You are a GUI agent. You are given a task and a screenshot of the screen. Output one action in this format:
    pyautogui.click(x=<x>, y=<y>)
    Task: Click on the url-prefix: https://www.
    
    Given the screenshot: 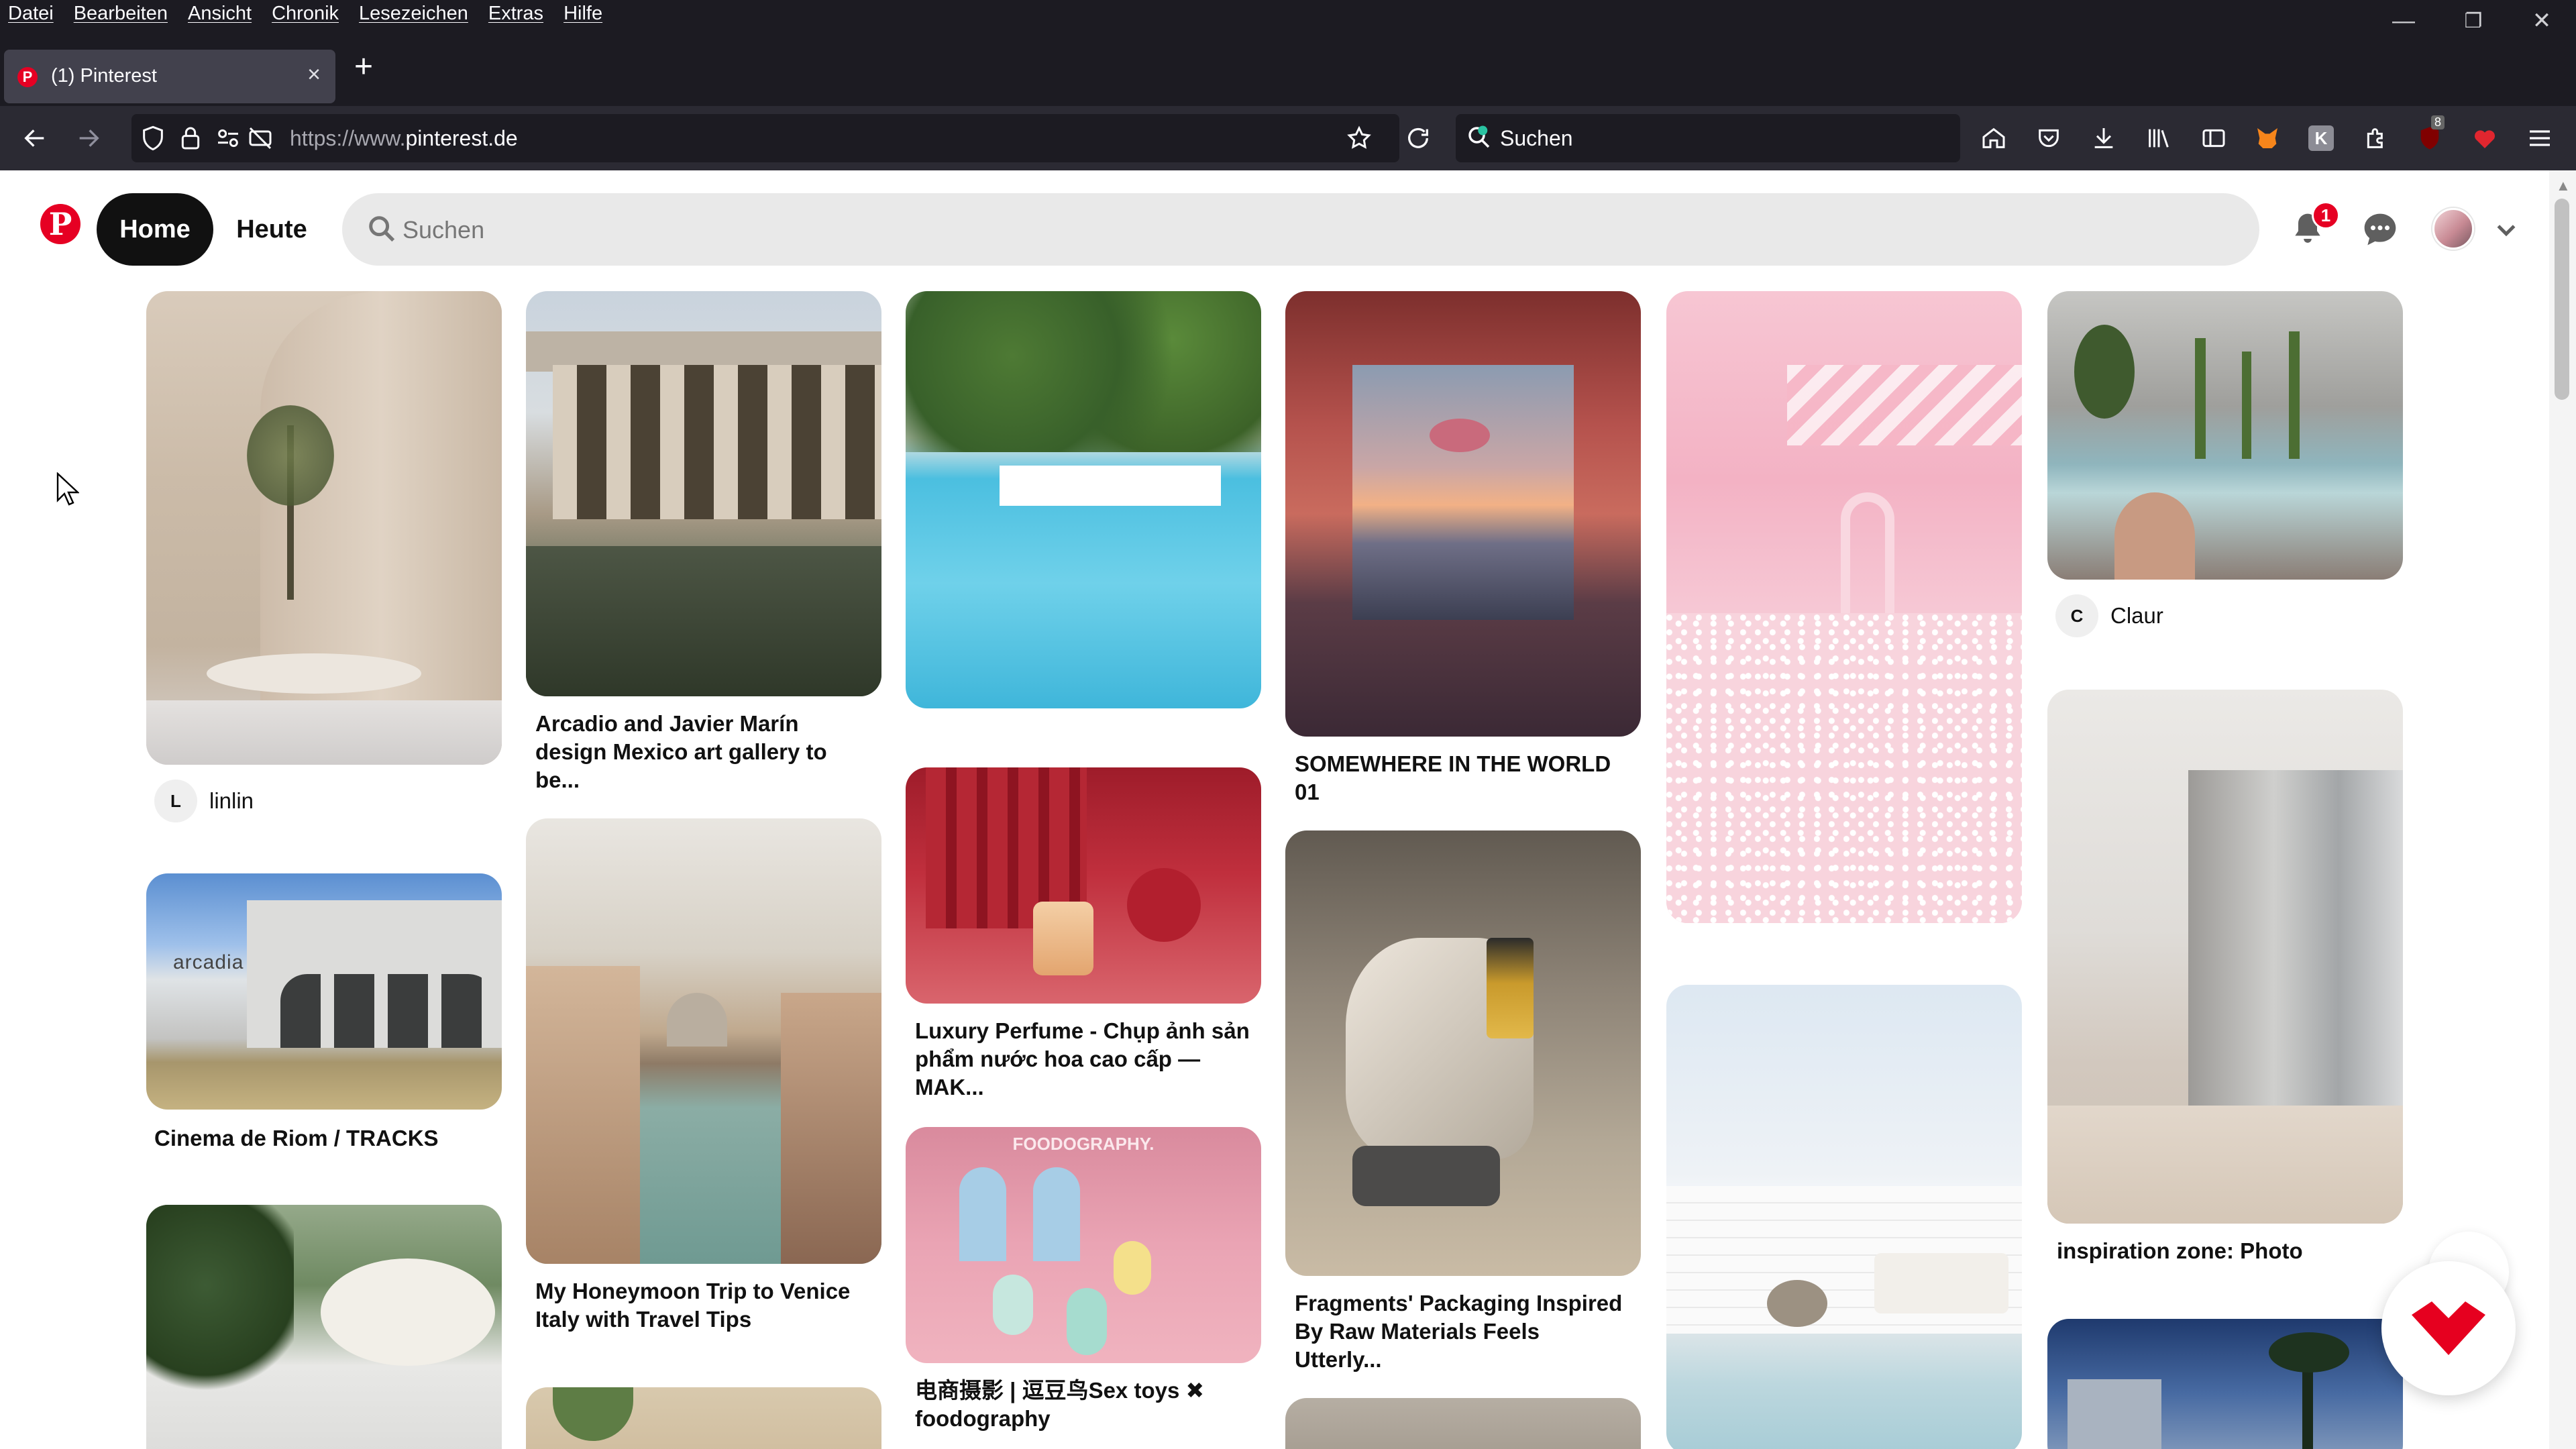 What is the action you would take?
    pyautogui.click(x=348, y=138)
    